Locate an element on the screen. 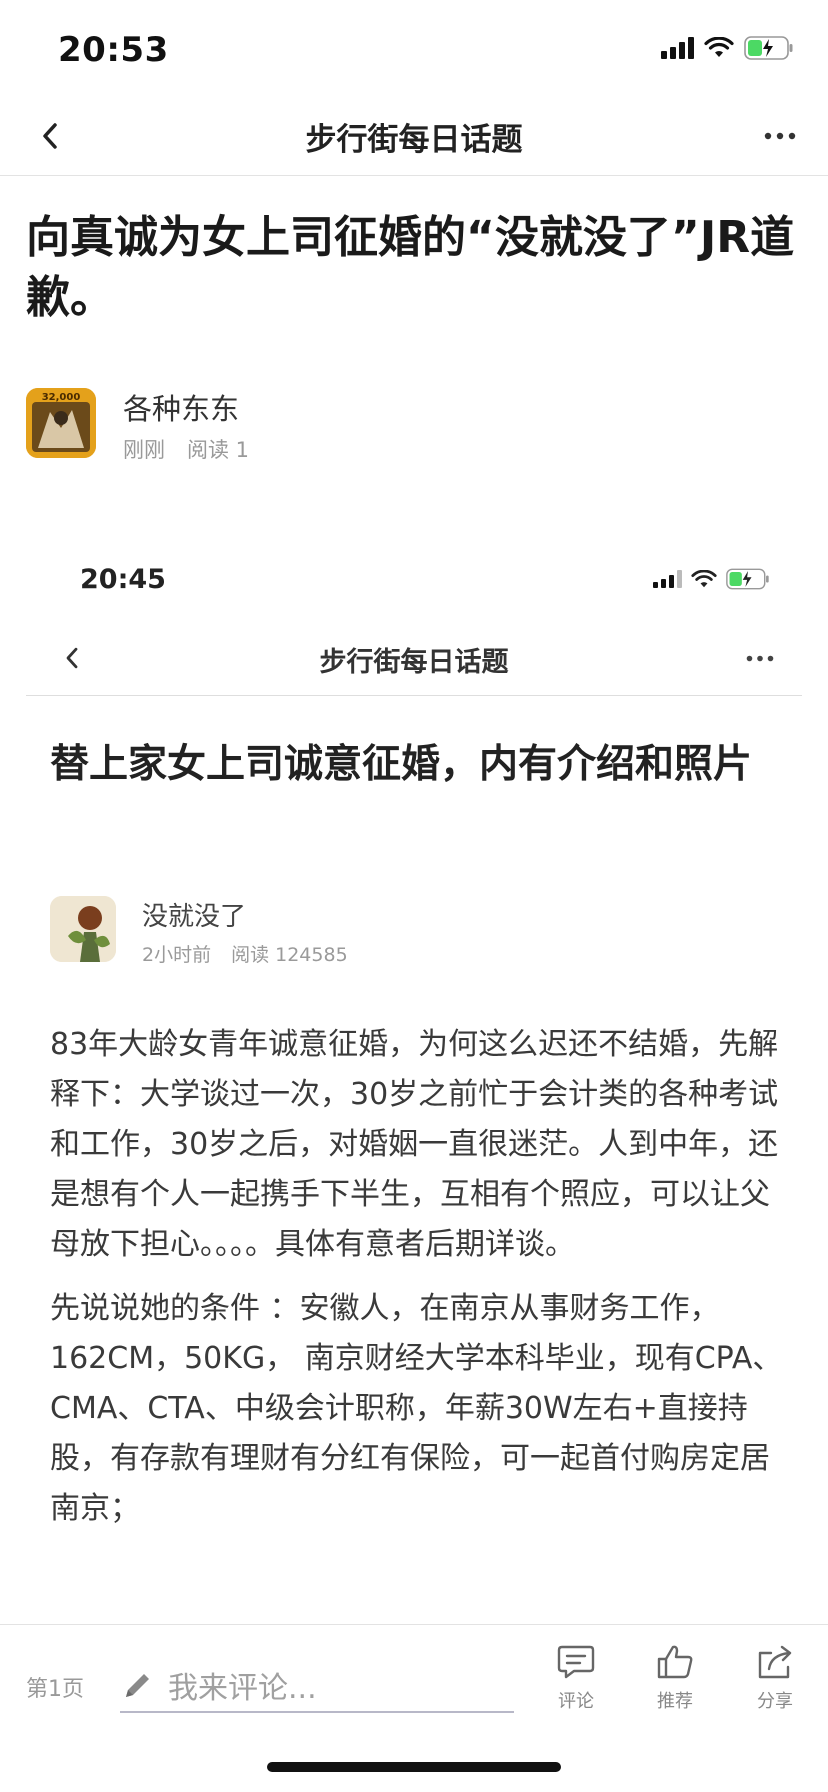 Image resolution: width=828 pixels, height=1792 pixels. comment-icon is located at coordinates (576, 1662).